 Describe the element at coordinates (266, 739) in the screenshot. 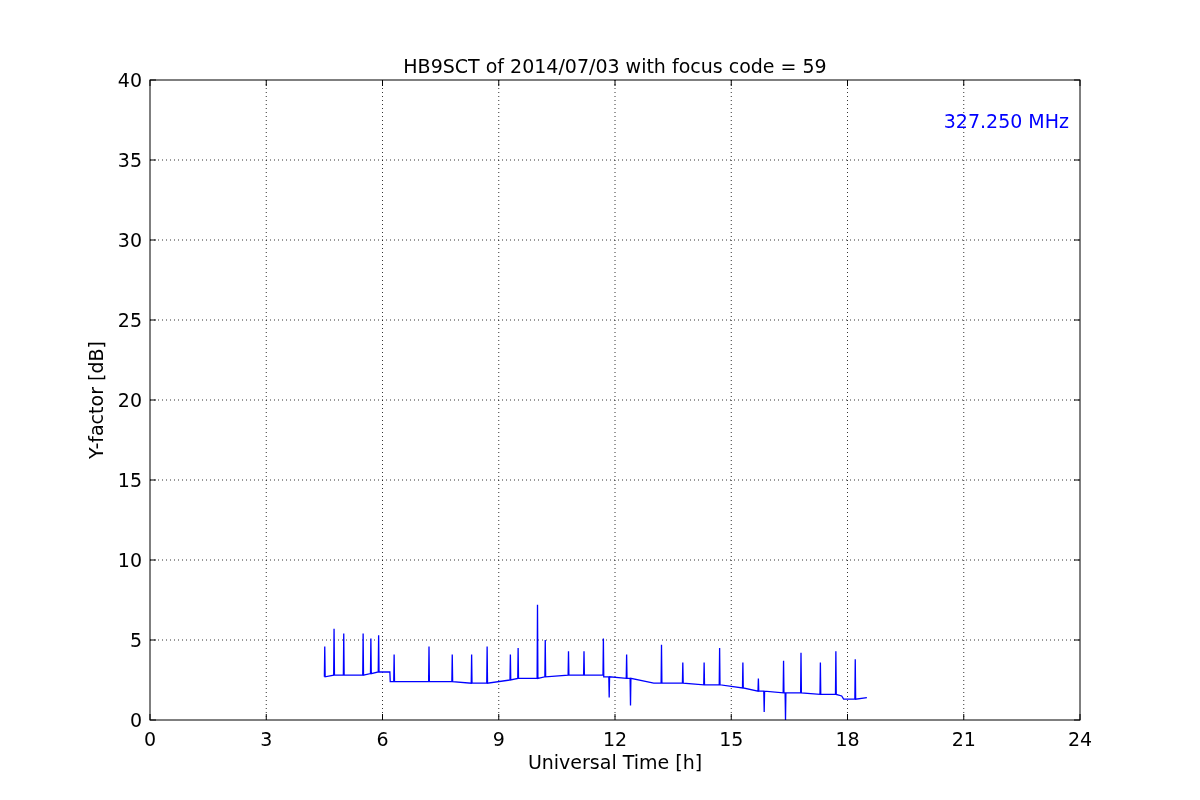

I see `x-tick-label: 3` at that location.